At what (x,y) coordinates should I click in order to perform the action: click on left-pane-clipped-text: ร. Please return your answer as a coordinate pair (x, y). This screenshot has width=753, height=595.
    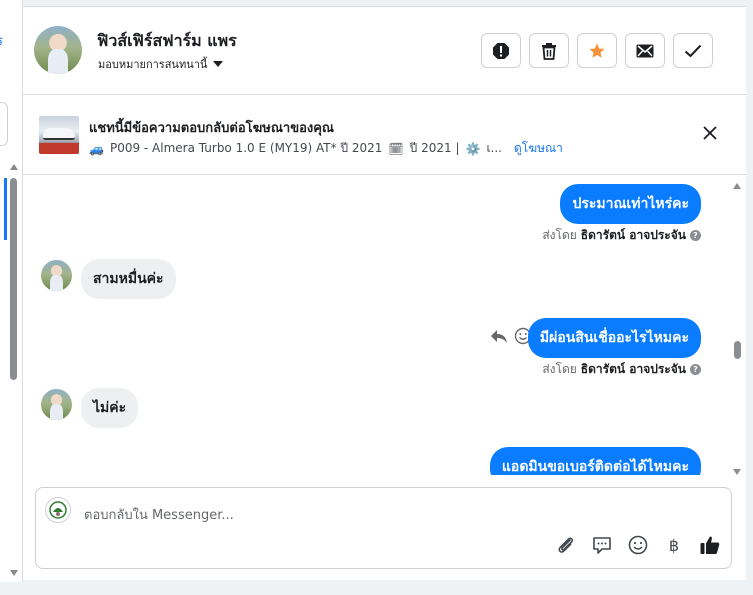
    Looking at the image, I should click on (1, 40).